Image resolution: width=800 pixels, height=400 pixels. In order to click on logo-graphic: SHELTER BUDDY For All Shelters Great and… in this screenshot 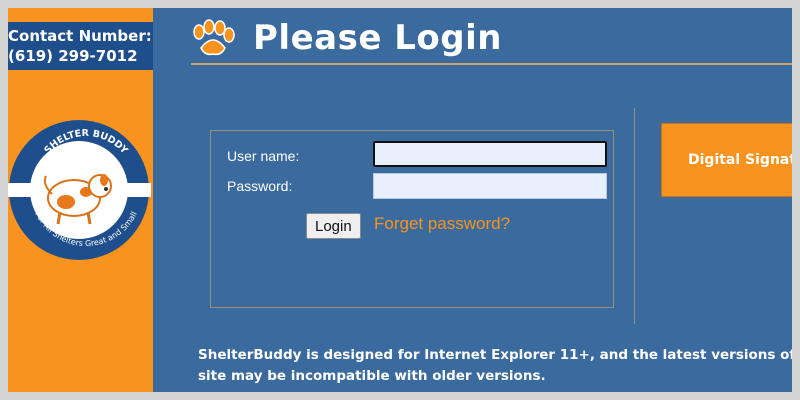, I will do `click(79, 190)`.